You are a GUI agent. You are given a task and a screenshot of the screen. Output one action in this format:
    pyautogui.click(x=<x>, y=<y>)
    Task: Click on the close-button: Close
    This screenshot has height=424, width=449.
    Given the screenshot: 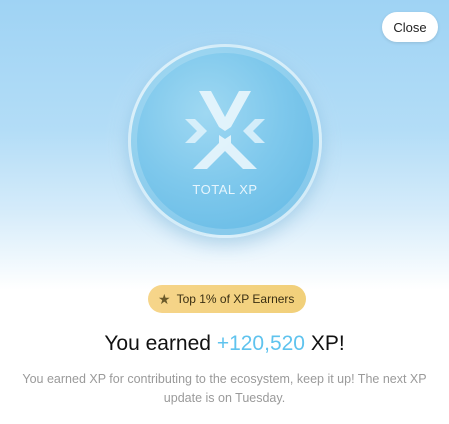 What is the action you would take?
    pyautogui.click(x=410, y=27)
    